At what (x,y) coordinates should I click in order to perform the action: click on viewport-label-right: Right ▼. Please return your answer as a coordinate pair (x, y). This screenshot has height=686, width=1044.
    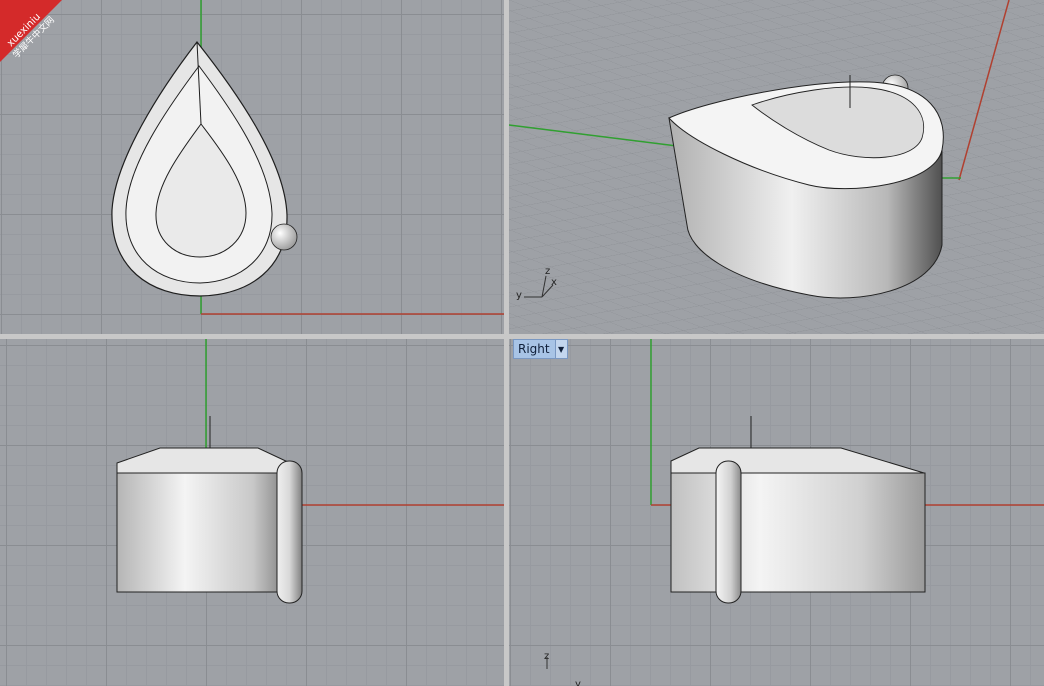
    Looking at the image, I should click on (540, 349).